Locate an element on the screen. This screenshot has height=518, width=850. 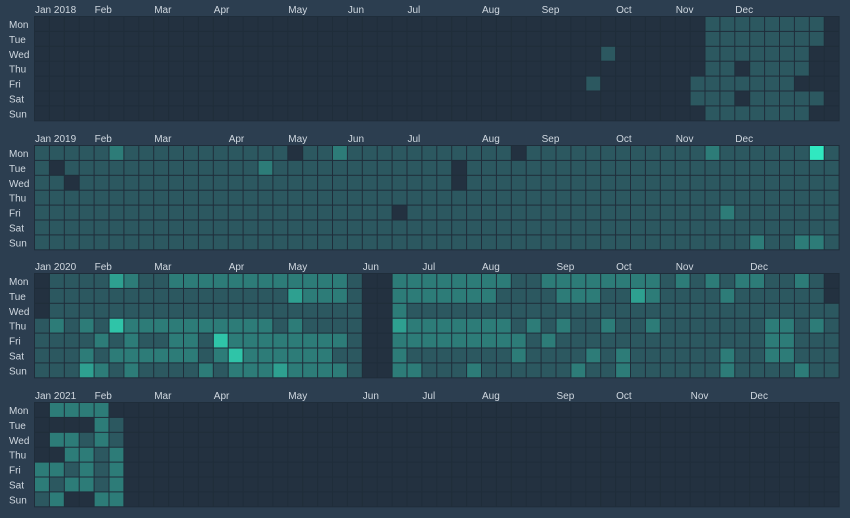
weekday-label: Sun is located at coordinates (18, 500).